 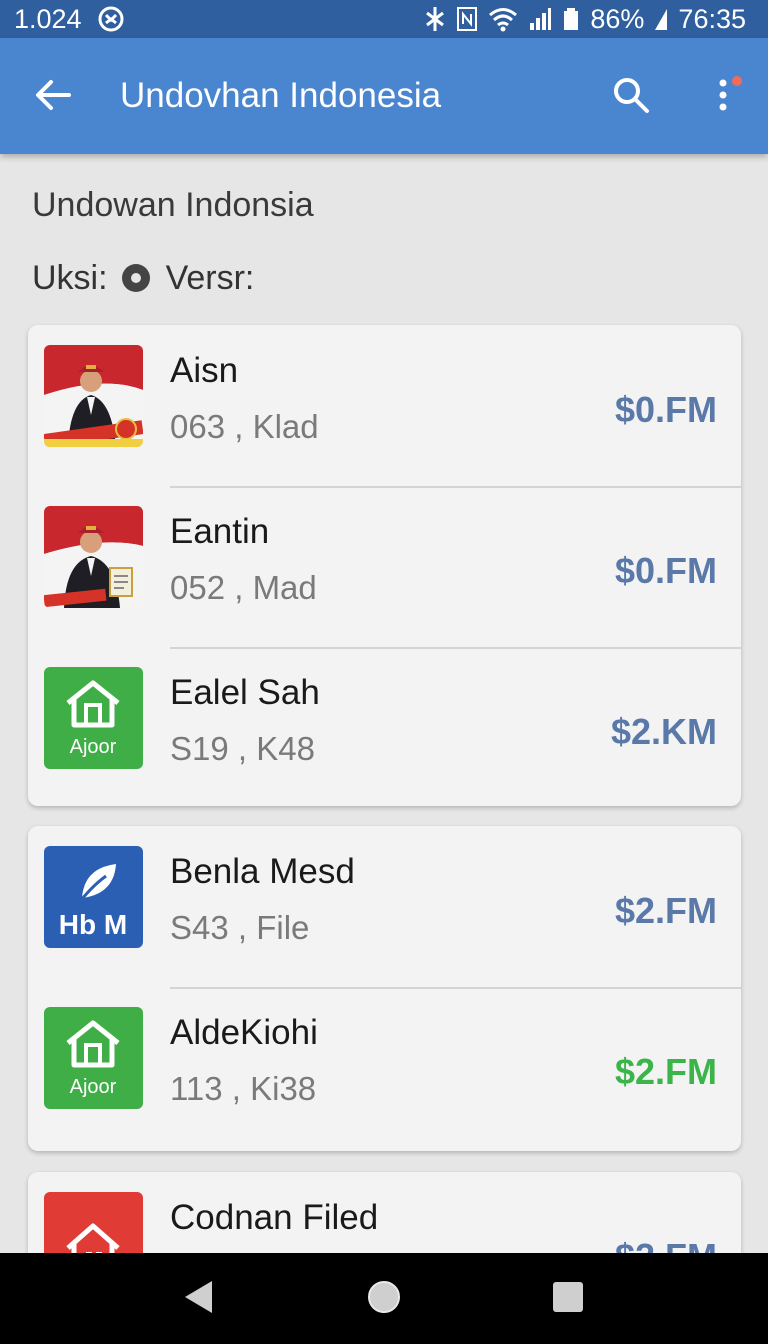 I want to click on app-meta: 052 , Mad, so click(x=243, y=587).